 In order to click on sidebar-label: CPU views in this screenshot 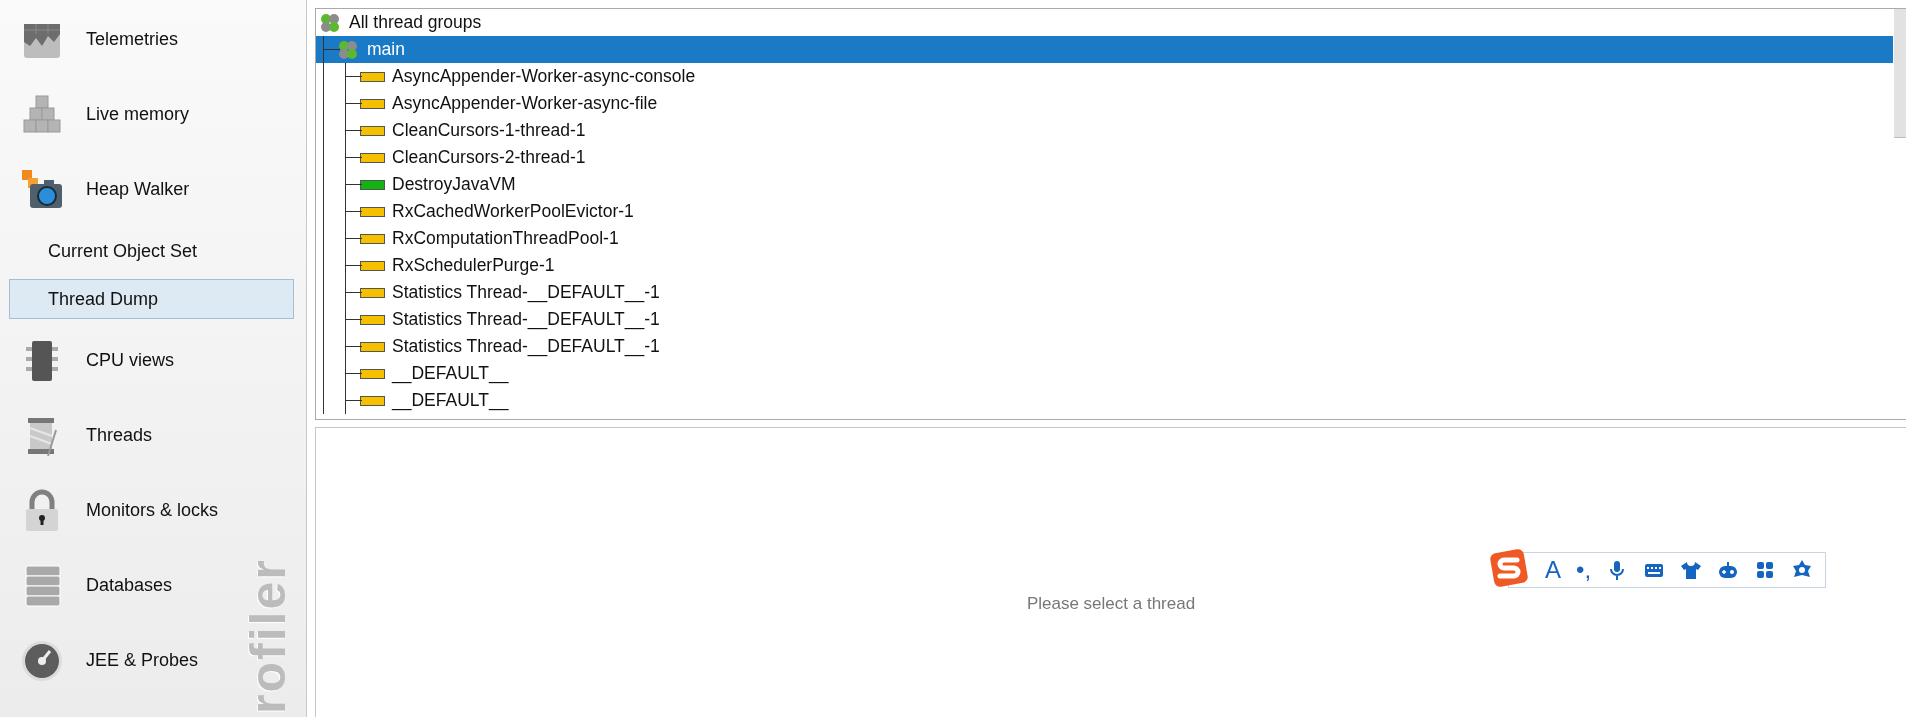, I will do `click(130, 360)`.